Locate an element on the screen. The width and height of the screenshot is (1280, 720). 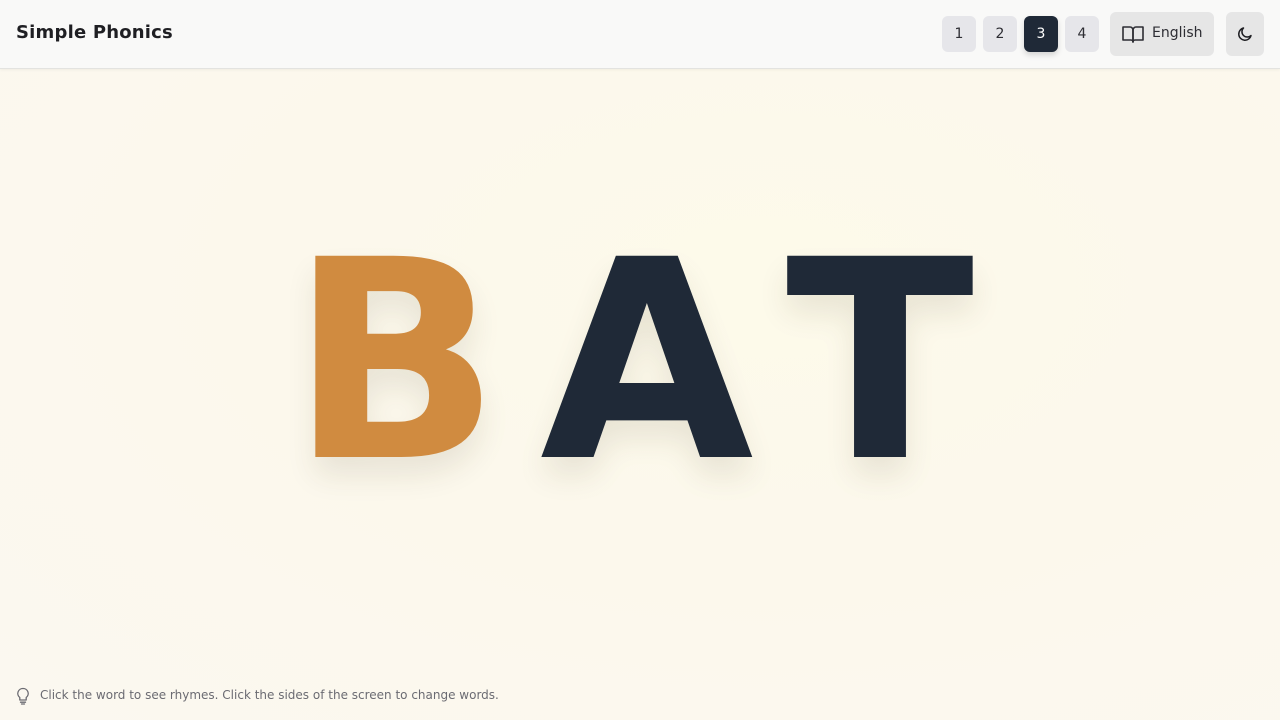
top-bar: Simple Phonics 1 2 3 4 English is located at coordinates (640, 34).